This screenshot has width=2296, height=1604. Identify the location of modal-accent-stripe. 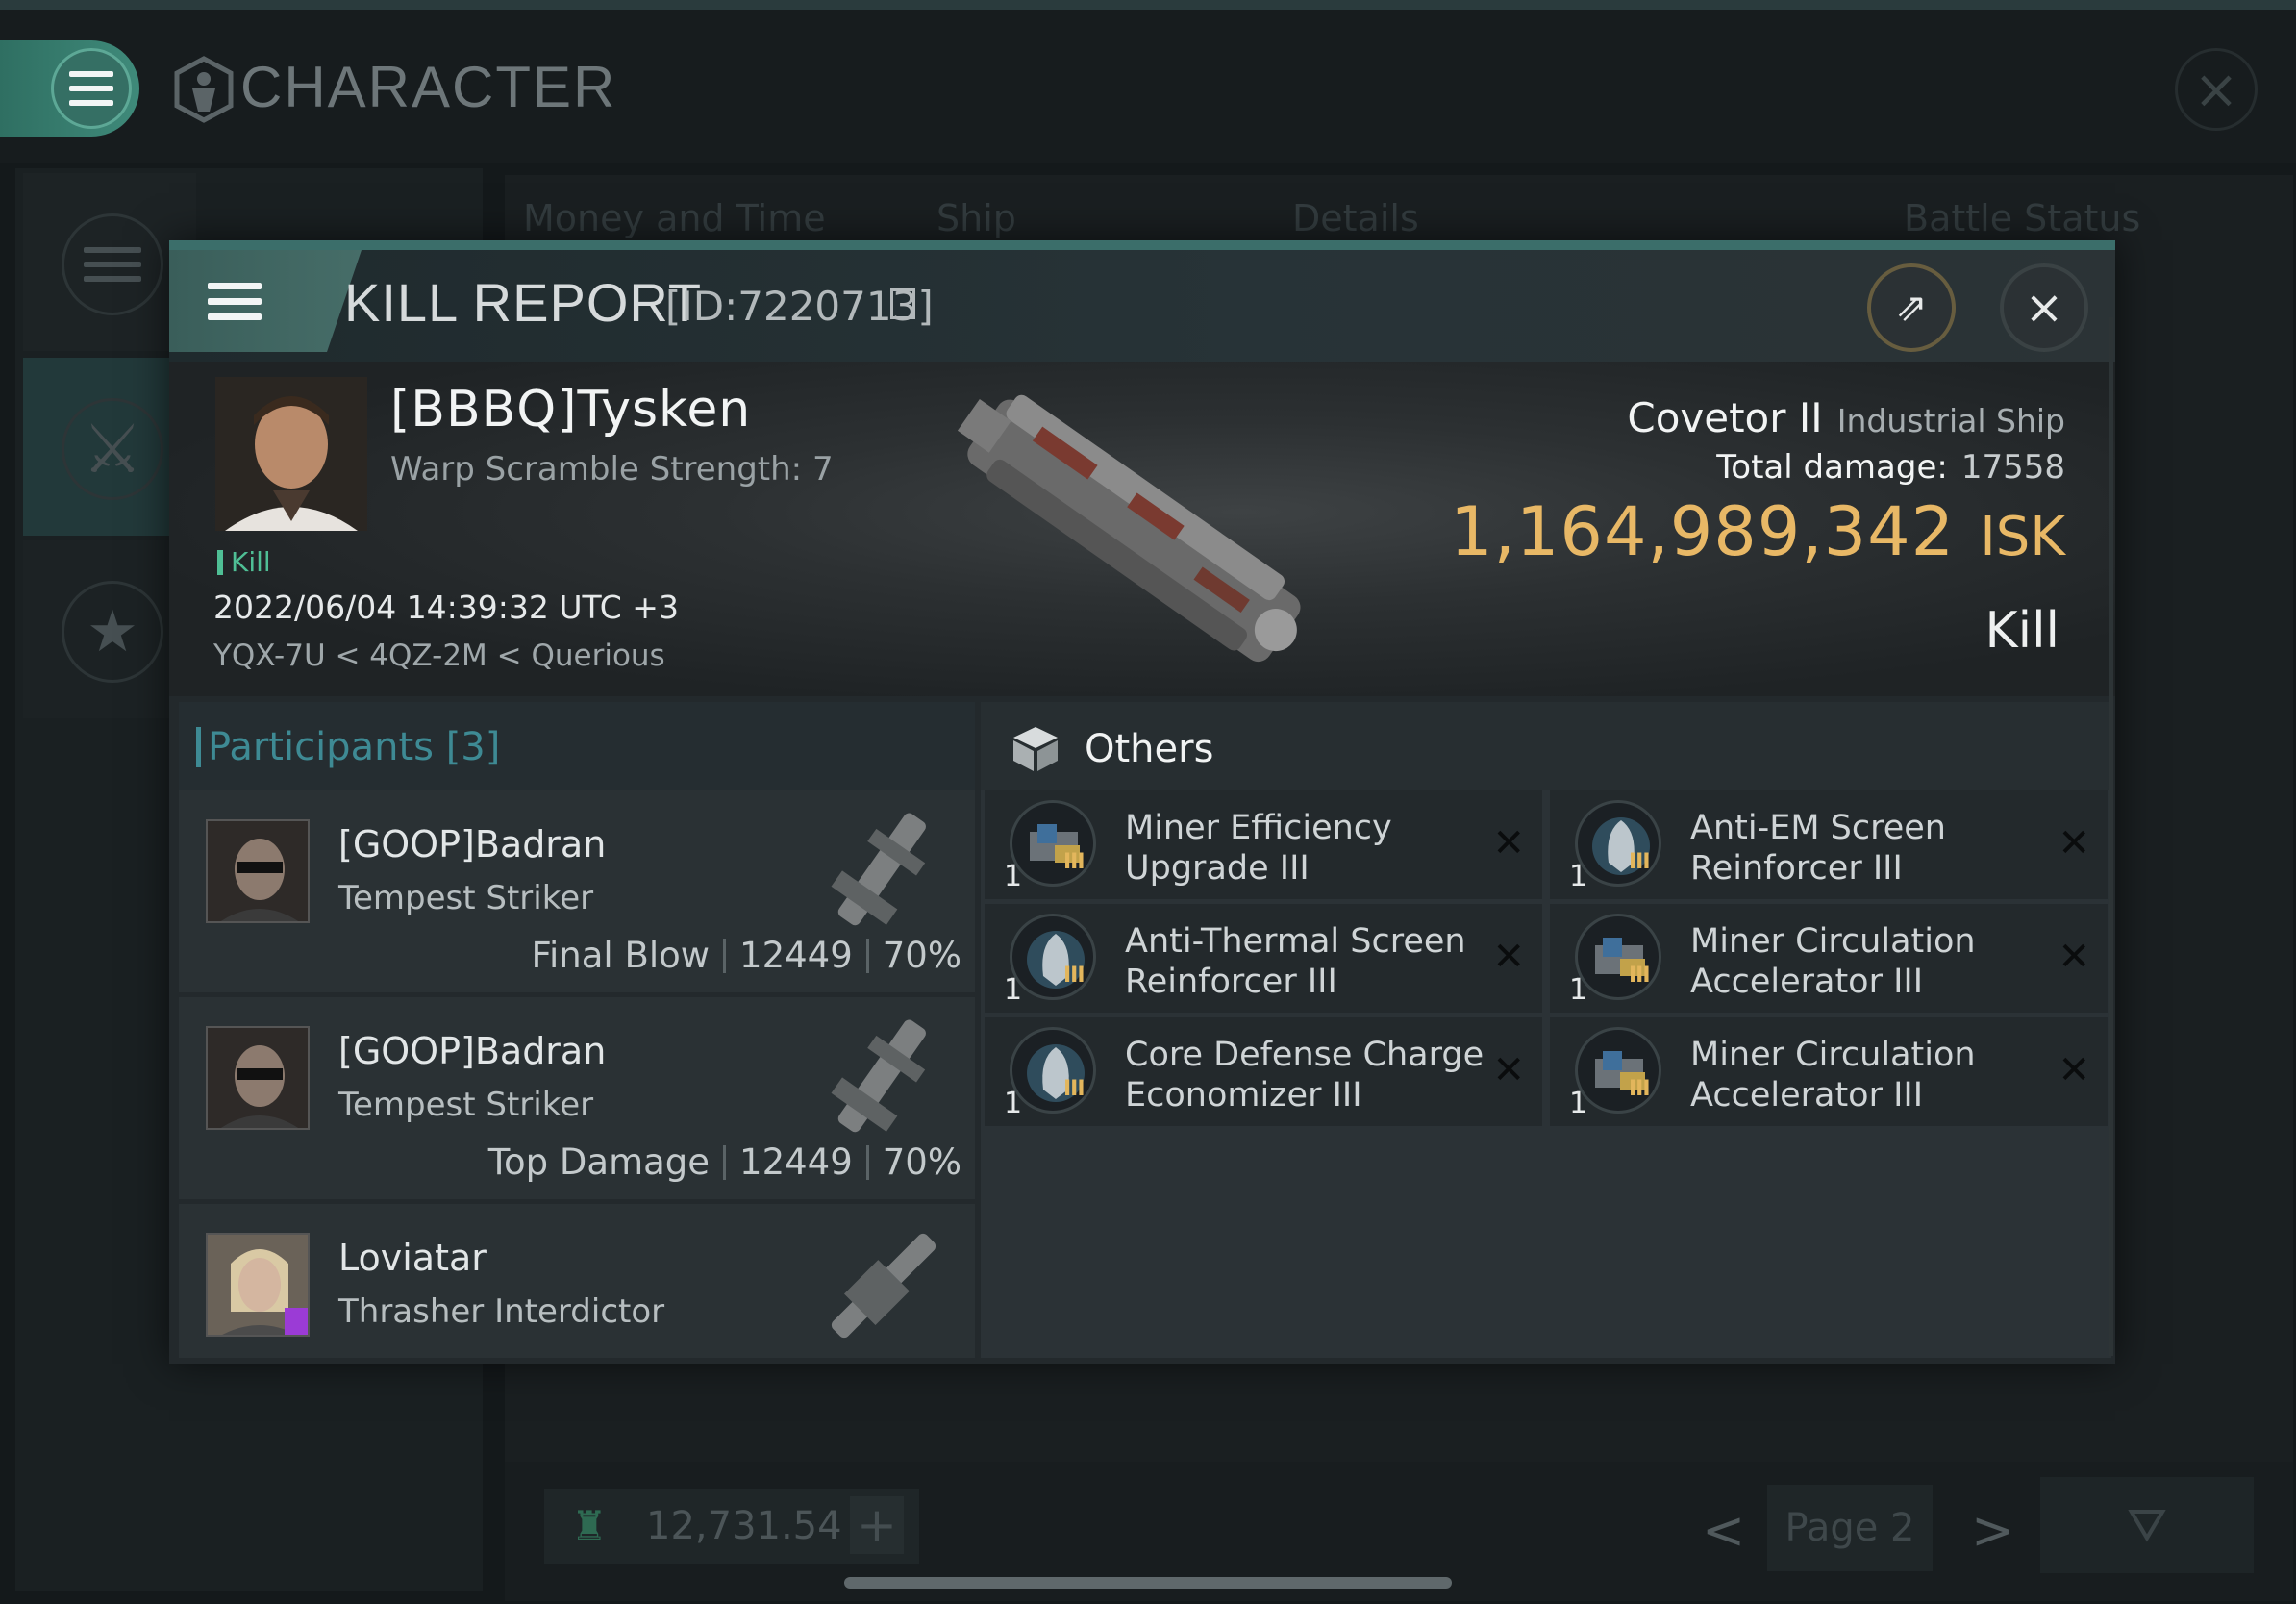
(1142, 245).